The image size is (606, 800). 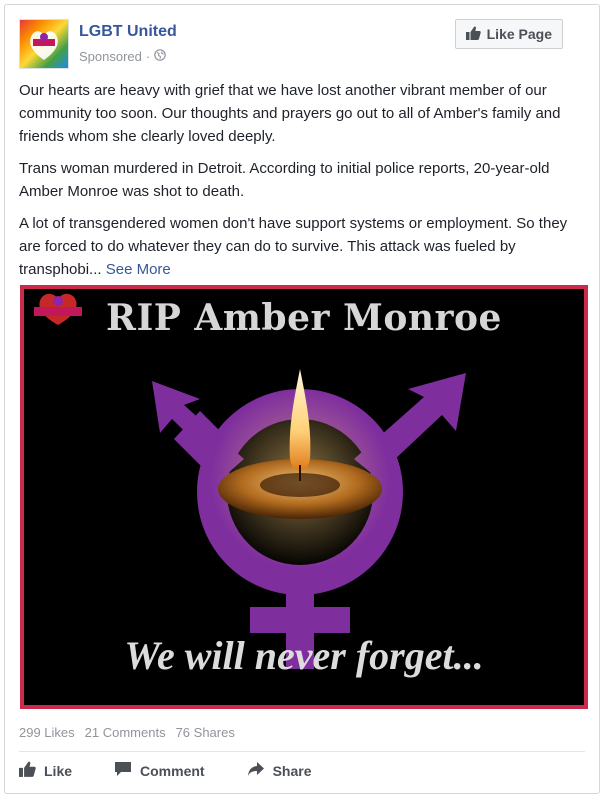 I want to click on candle-flame, so click(x=300, y=420).